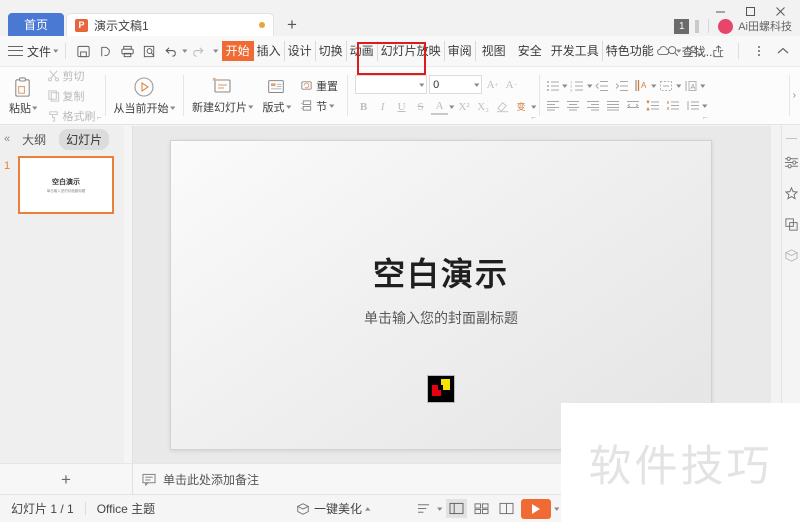 This screenshot has height=522, width=800. What do you see at coordinates (694, 51) in the screenshot?
I see `add-user-icon` at bounding box center [694, 51].